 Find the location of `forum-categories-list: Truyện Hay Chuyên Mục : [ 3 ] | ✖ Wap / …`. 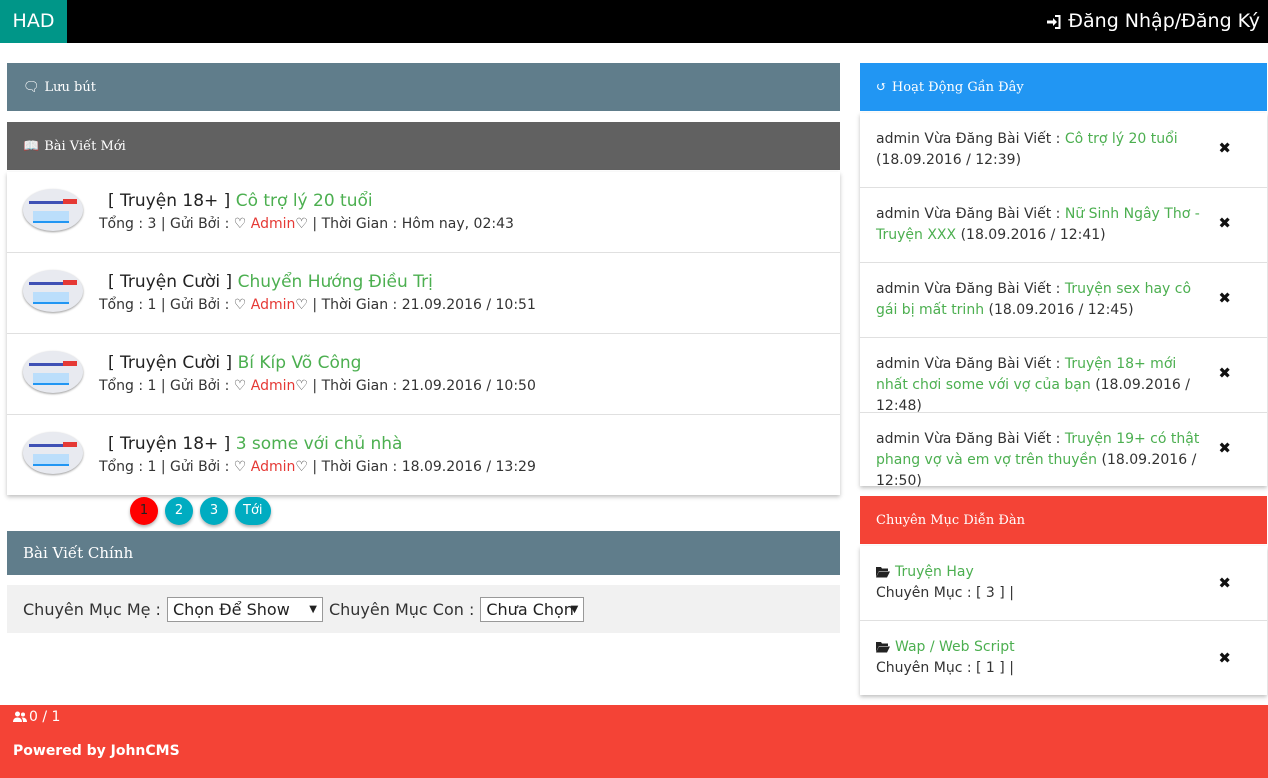

forum-categories-list: Truyện Hay Chuyên Mục : [ 3 ] | ✖ Wap / … is located at coordinates (1063, 620).